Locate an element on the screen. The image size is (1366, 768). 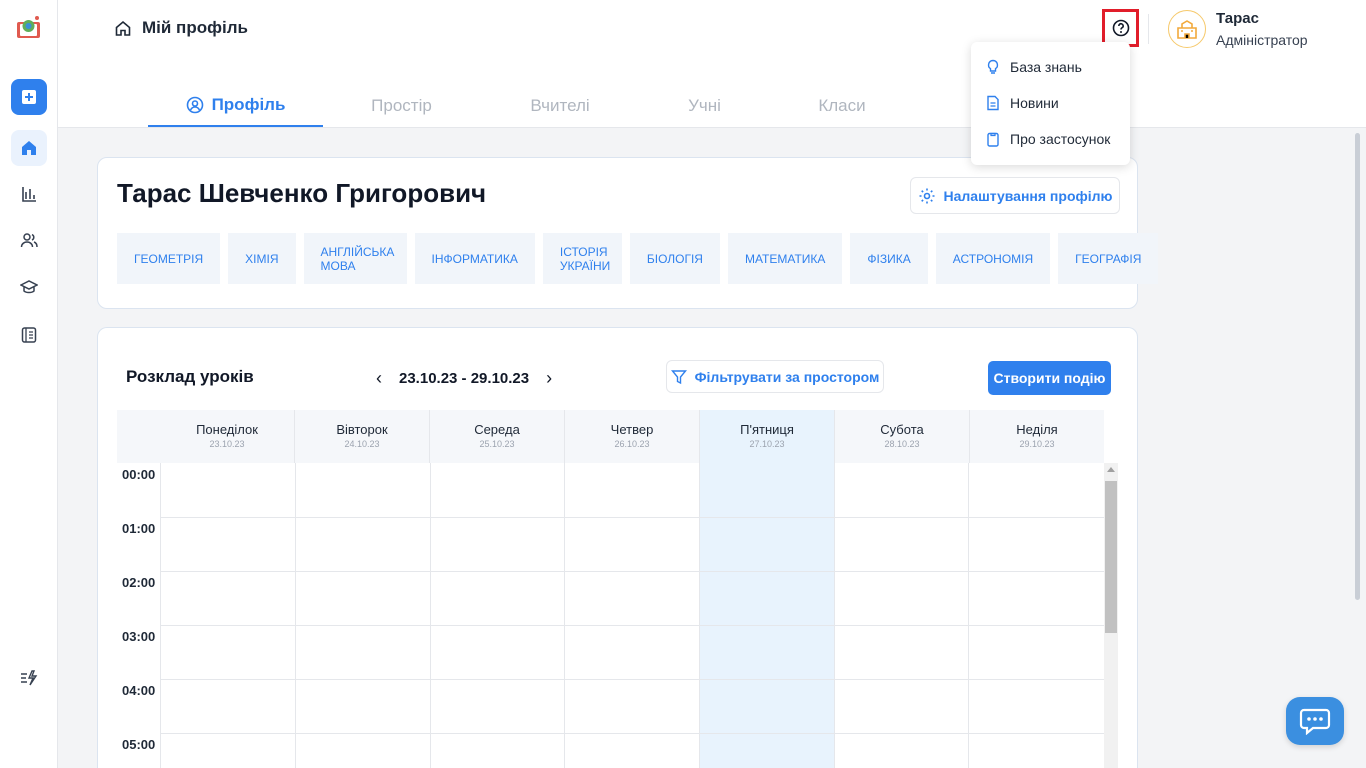
week-navigator: ‹ 23.10.23 - 29.10.23 › is located at coordinates (464, 378).